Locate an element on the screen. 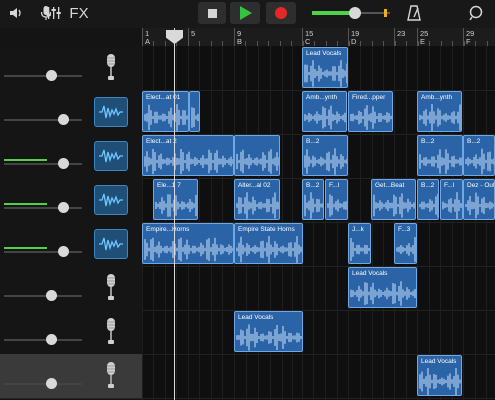 This screenshot has height=400, width=495. playhead is located at coordinates (174, 214).